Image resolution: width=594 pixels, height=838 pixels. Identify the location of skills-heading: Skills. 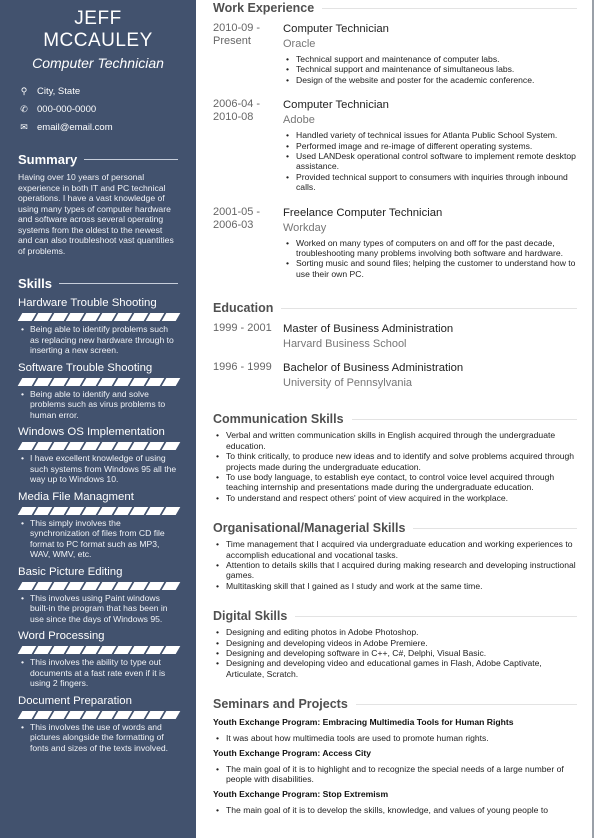
(98, 283).